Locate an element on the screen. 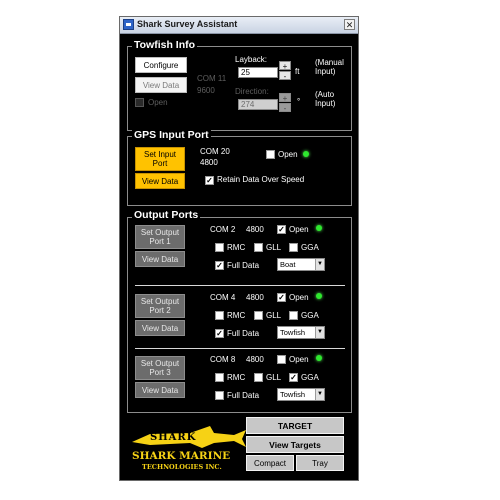 Image resolution: width=500 pixels, height=500 pixels. retain-data-checkbox: ✓ is located at coordinates (209, 180).